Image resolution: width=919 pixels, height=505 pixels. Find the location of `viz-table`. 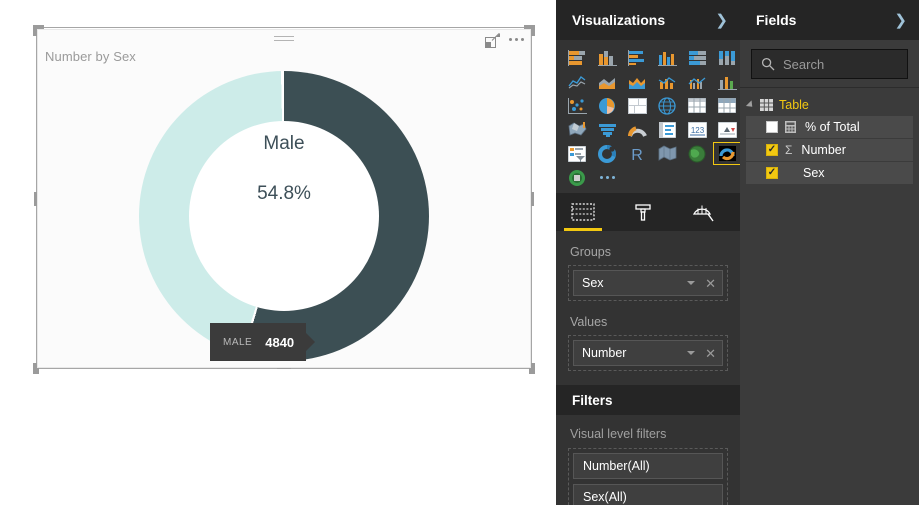

viz-table is located at coordinates (727, 105).